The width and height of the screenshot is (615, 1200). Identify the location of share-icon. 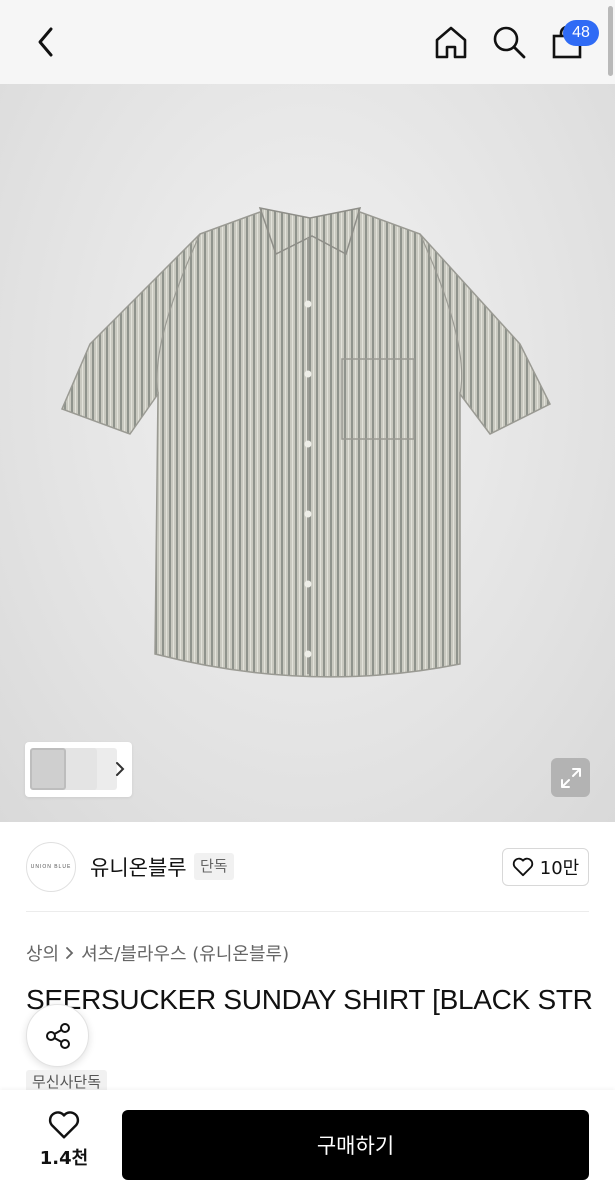
(57, 1035).